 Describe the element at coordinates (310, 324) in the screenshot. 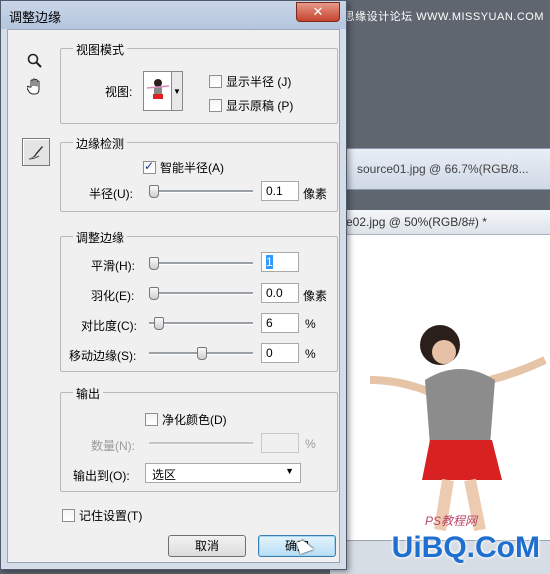

I see `contrast-unit: %` at that location.